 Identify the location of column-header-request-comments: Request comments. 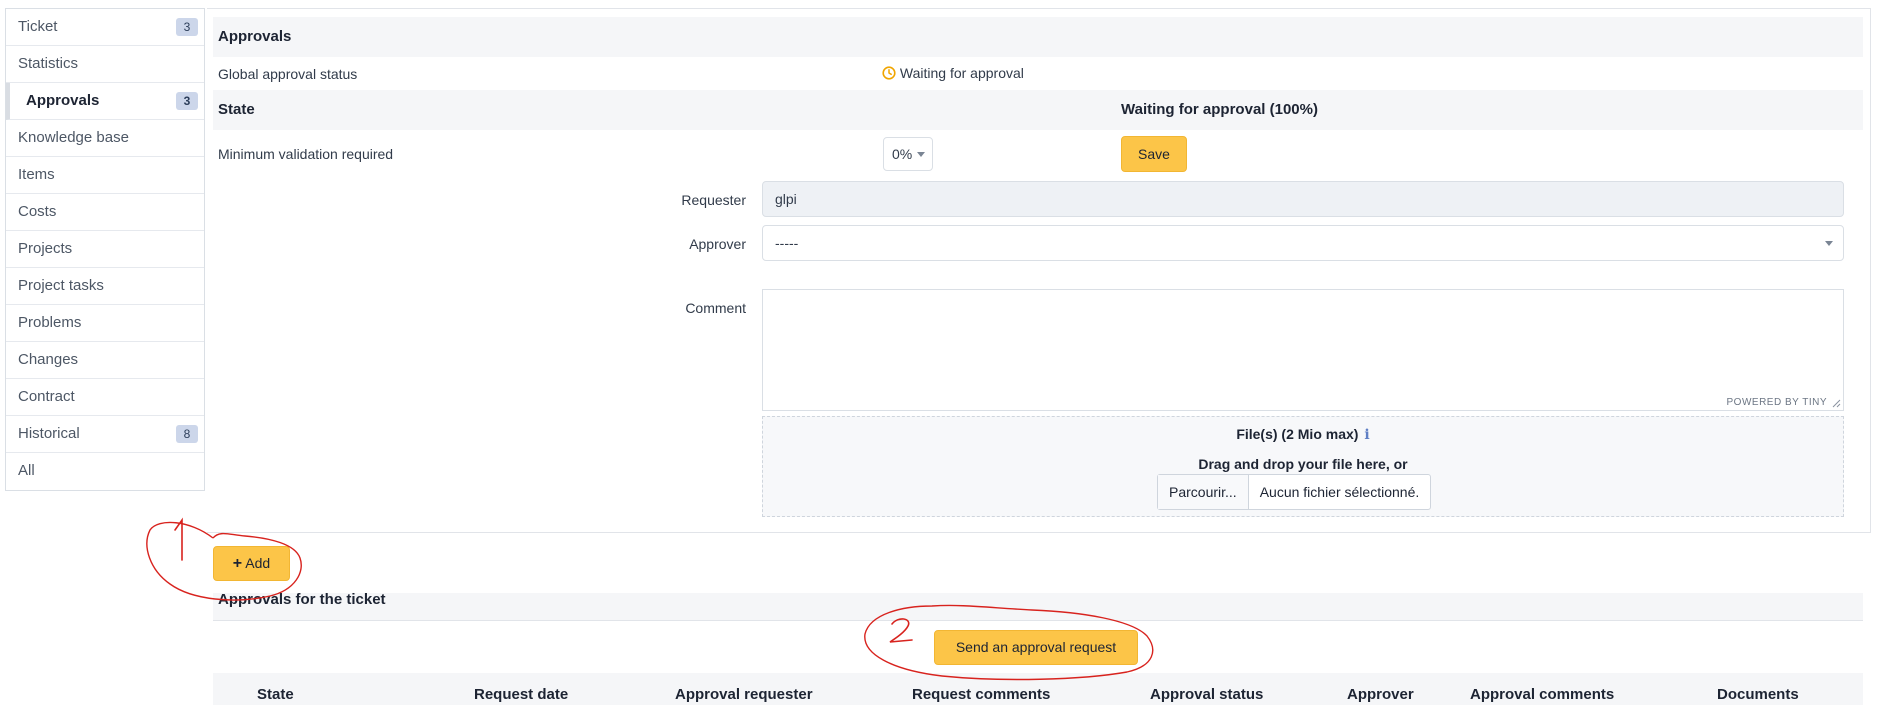
(981, 694).